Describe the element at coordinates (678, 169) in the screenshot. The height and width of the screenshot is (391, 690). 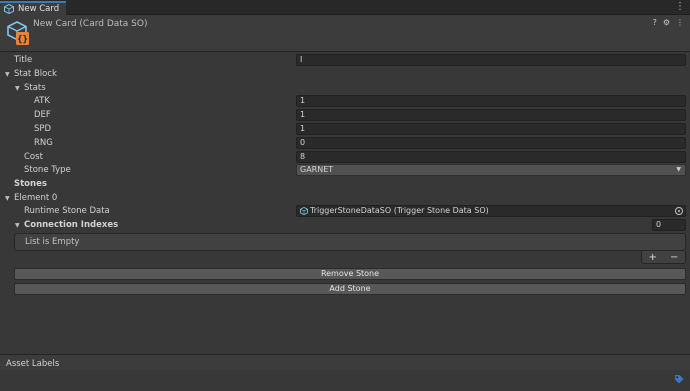
I see `dropdown-arrow-icon: ▼` at that location.